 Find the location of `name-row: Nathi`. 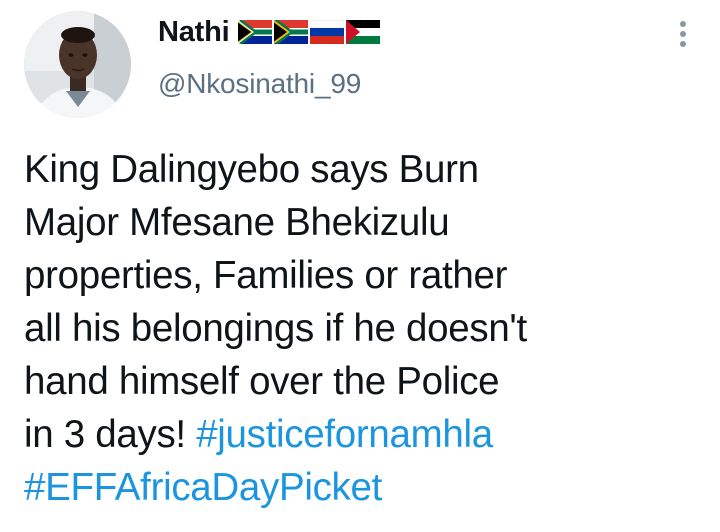

name-row: Nathi is located at coordinates (269, 32).